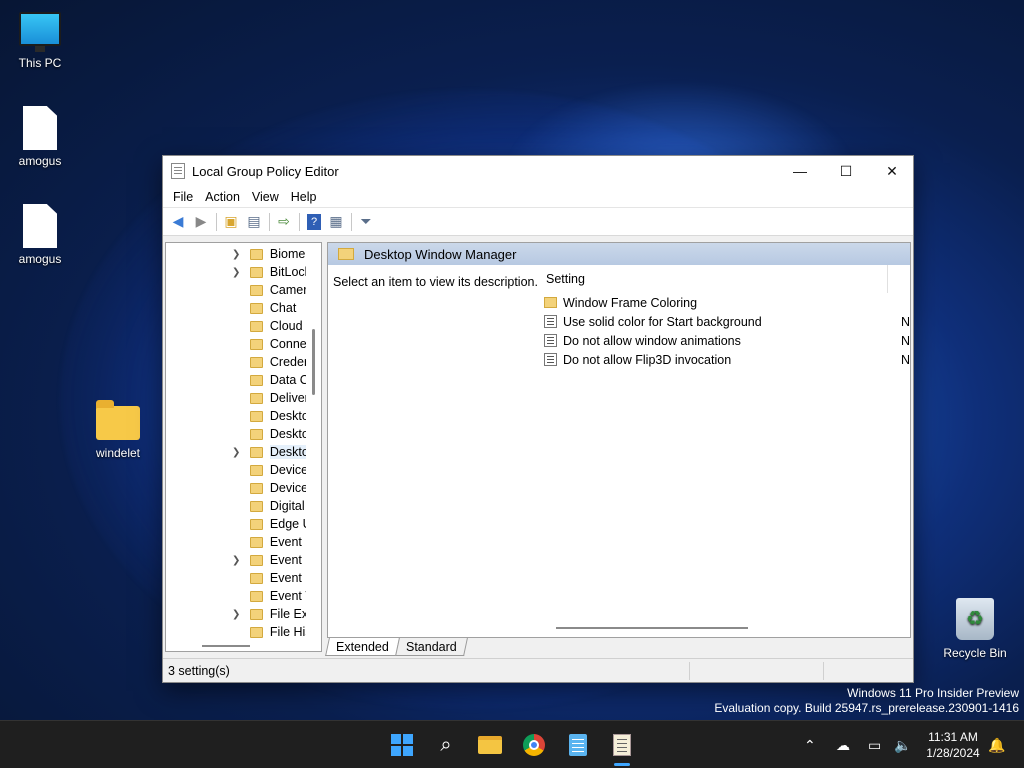 Image resolution: width=1024 pixels, height=768 pixels. Describe the element at coordinates (265, 197) in the screenshot. I see `menu-view: View` at that location.